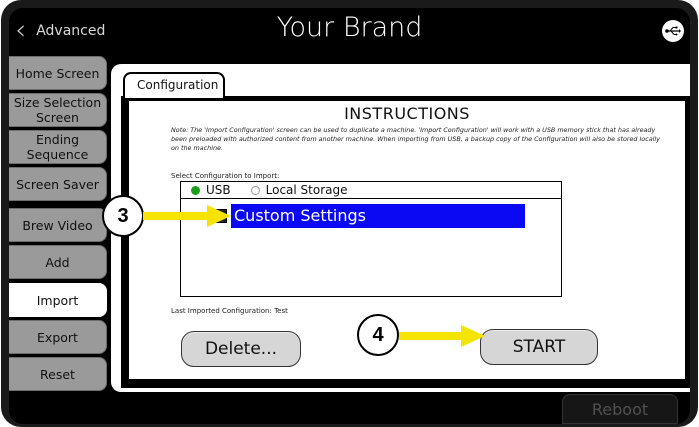  I want to click on radio-usb: USB, so click(211, 190).